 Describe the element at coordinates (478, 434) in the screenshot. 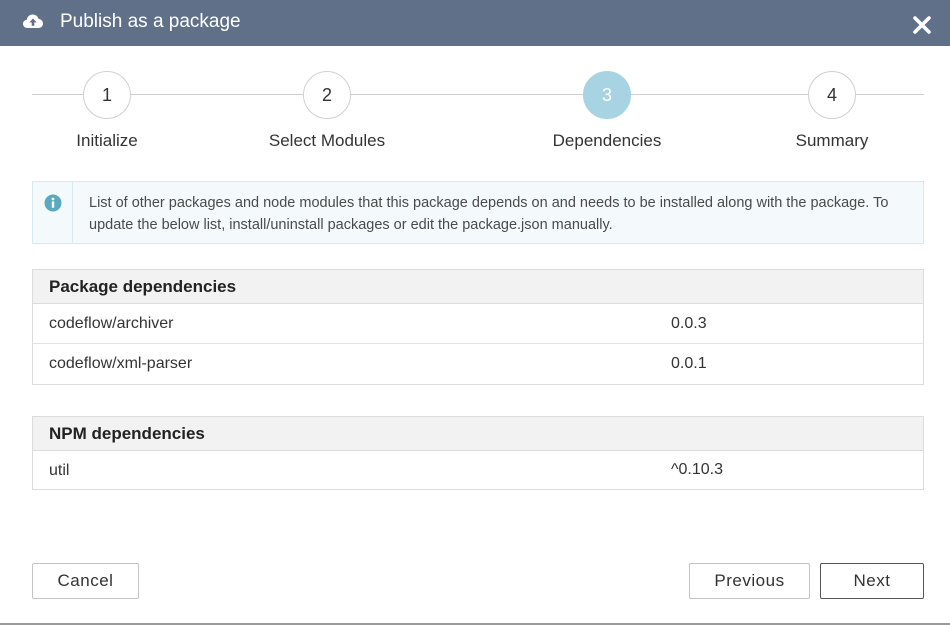

I see `npm-dependencies-heading: NPM dependencies` at that location.